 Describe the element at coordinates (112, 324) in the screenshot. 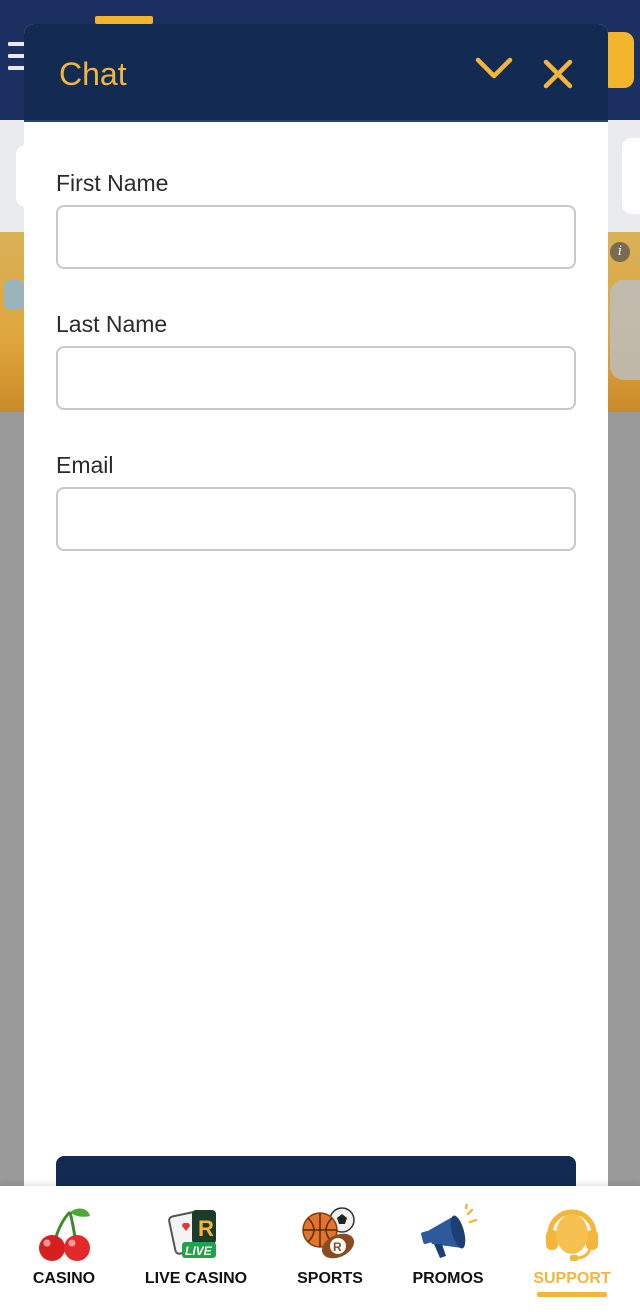

I see `last-name-label: Last Name` at that location.